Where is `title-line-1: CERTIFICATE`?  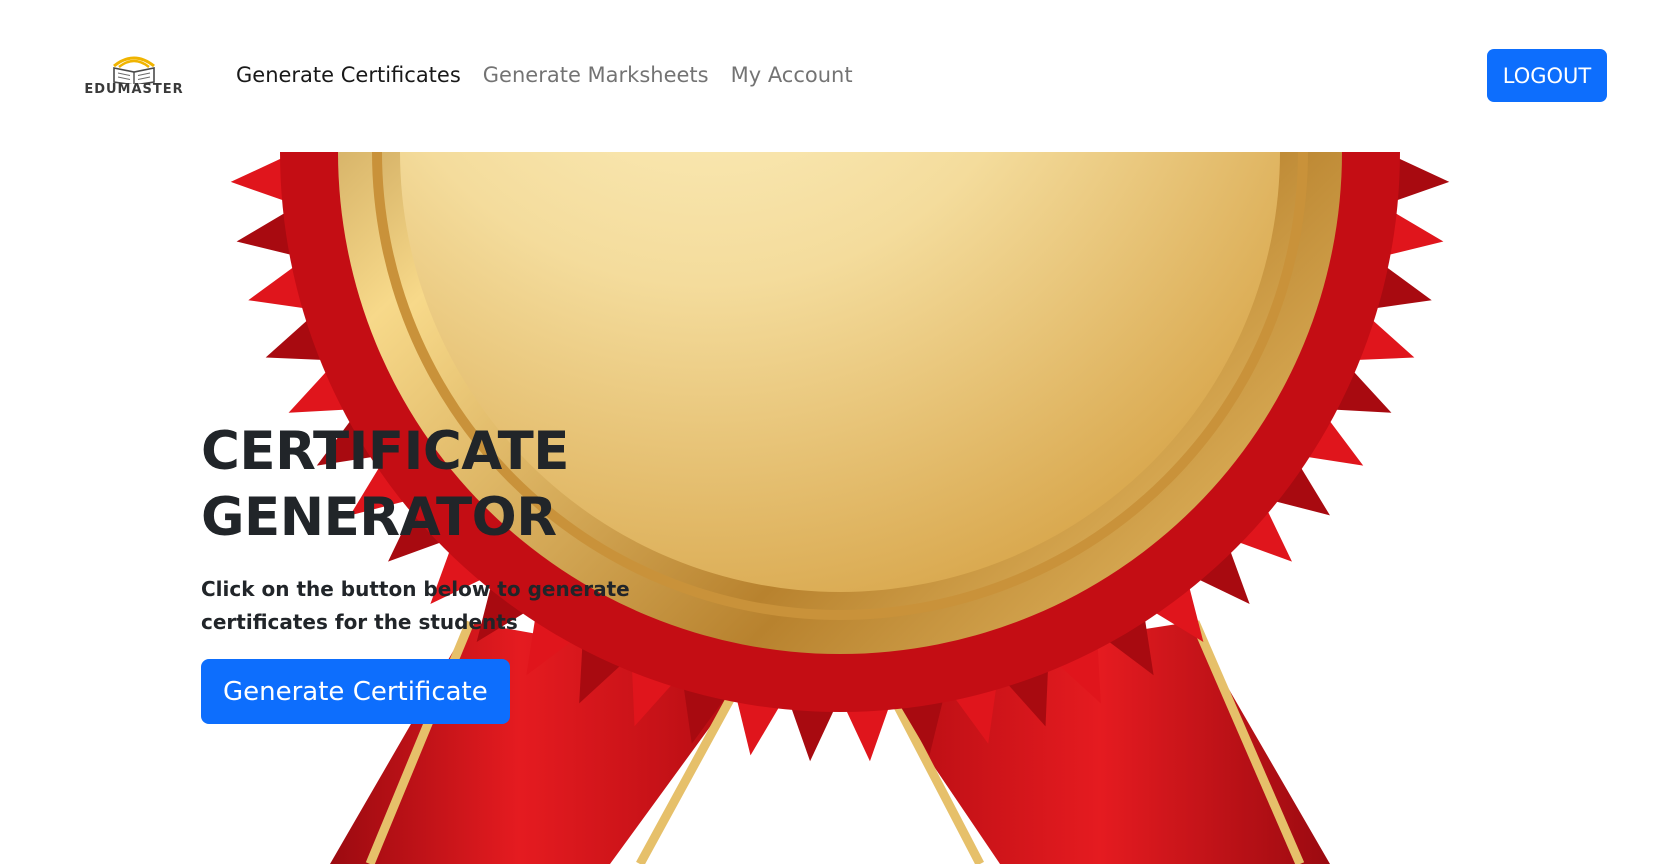
title-line-1: CERTIFICATE is located at coordinates (385, 451).